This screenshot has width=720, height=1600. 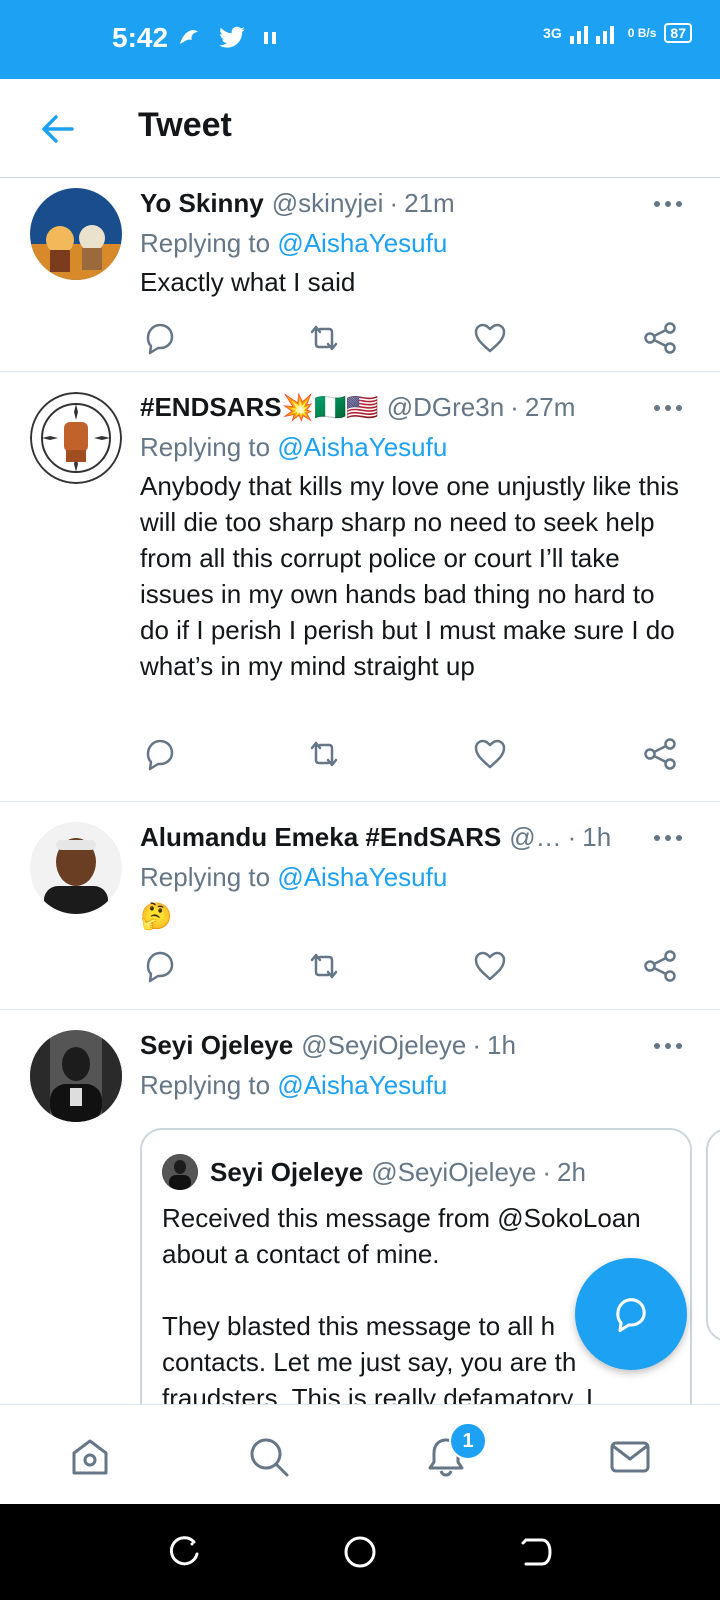 I want to click on status-bar: 5:42 3G 0 B/s 87, so click(x=360, y=39).